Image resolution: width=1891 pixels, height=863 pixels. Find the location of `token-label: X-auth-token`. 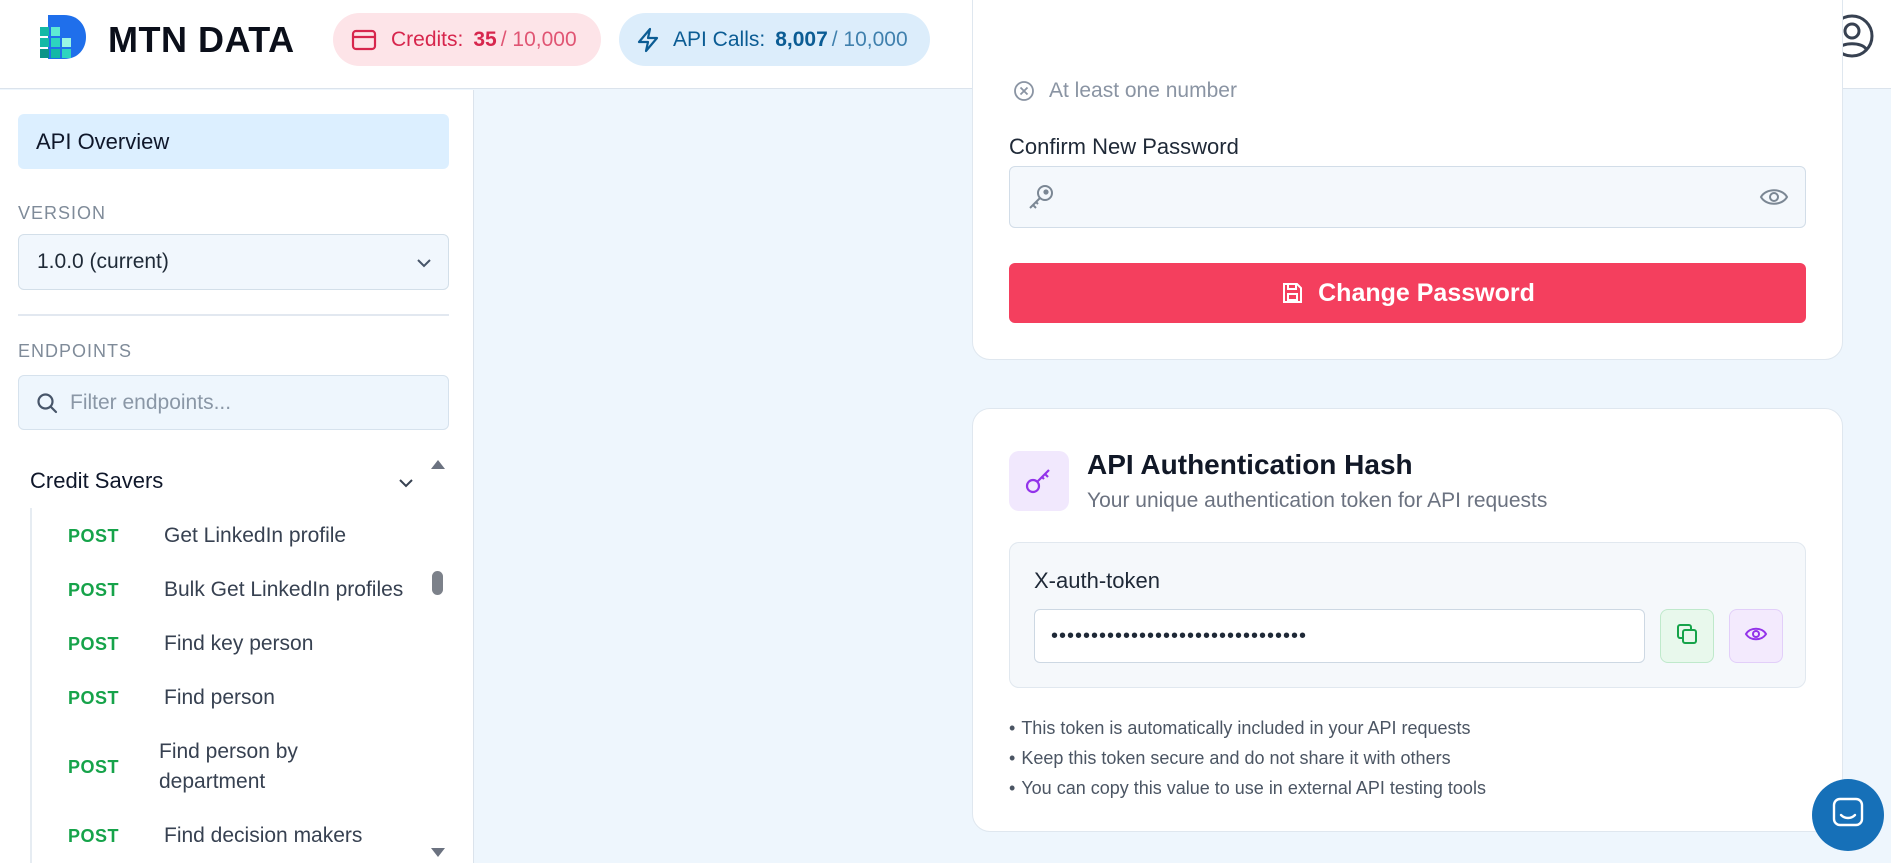

token-label: X-auth-token is located at coordinates (1097, 580).